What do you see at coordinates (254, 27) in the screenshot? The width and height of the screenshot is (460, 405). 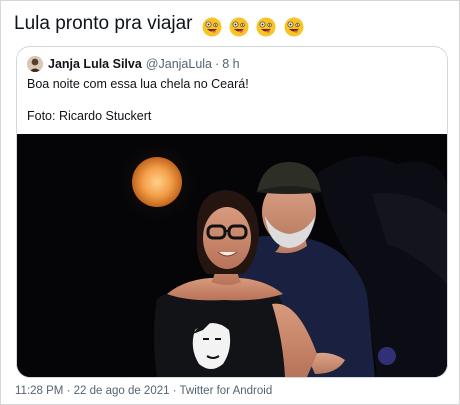 I see `emoji-group` at bounding box center [254, 27].